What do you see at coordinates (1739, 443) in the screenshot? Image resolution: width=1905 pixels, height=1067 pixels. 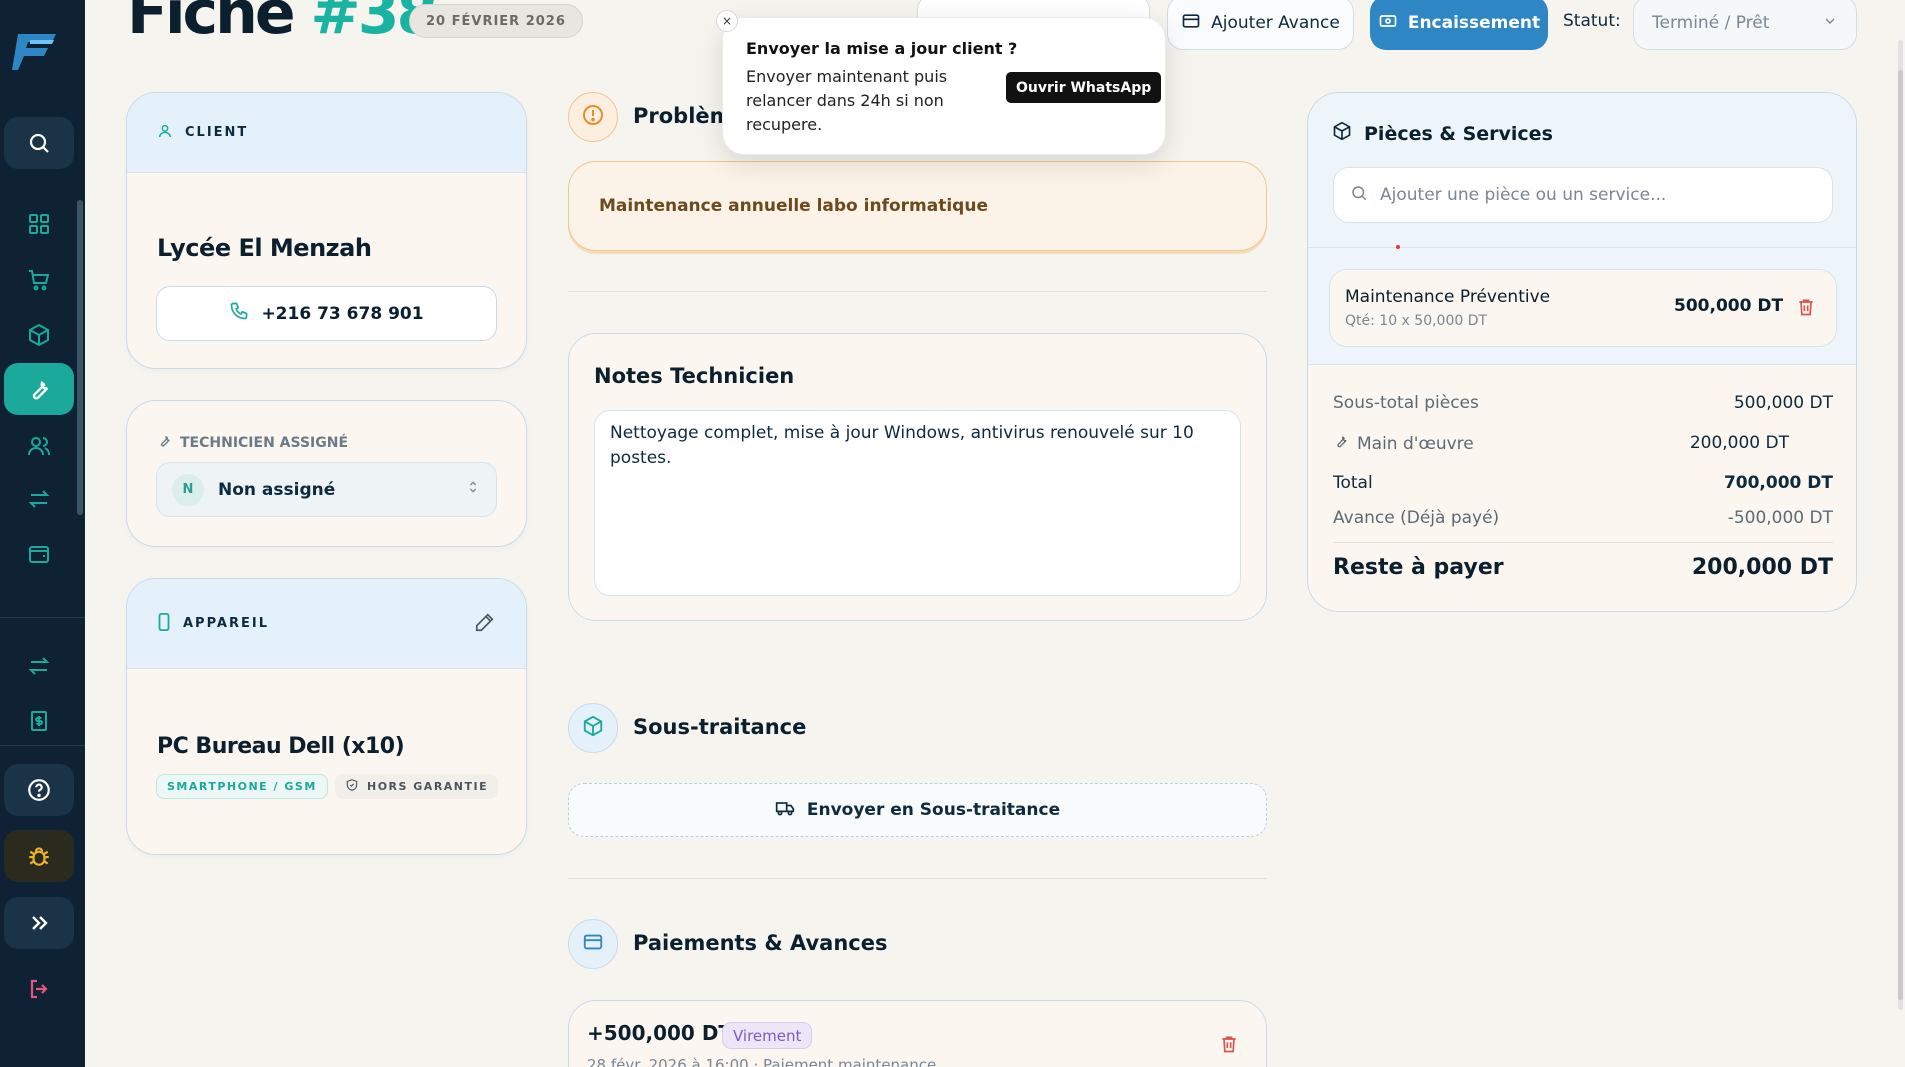 I see `labor-value: 200,000 DT` at bounding box center [1739, 443].